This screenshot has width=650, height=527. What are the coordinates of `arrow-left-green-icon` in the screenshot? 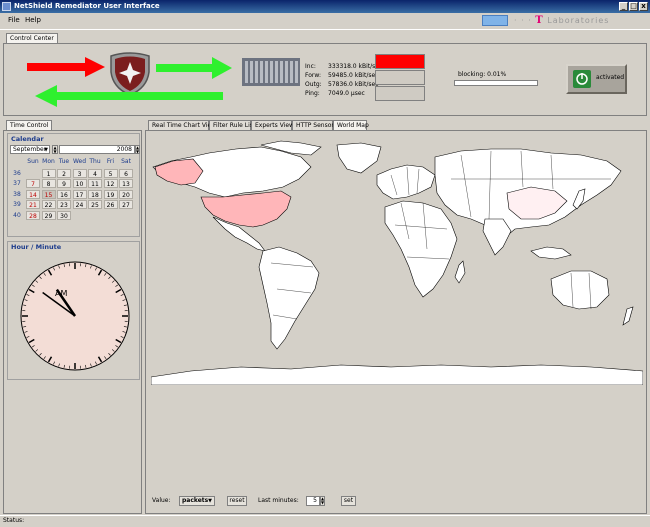 It's located at (130, 96).